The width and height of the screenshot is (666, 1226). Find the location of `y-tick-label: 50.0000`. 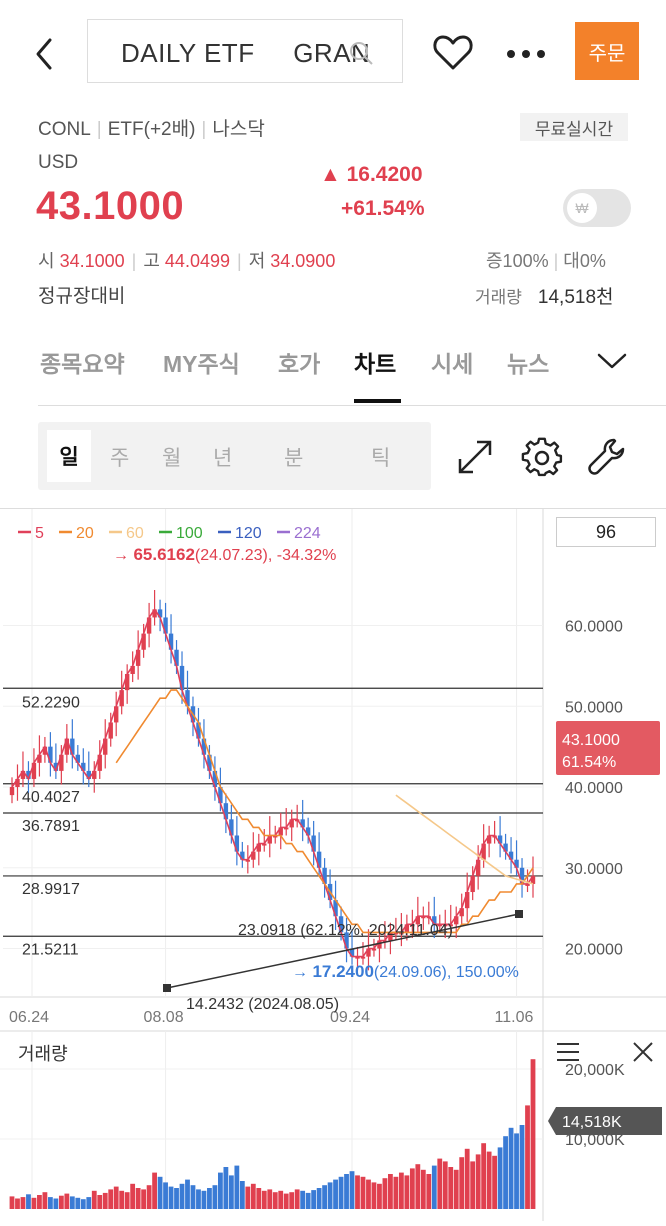

y-tick-label: 50.0000 is located at coordinates (594, 707).